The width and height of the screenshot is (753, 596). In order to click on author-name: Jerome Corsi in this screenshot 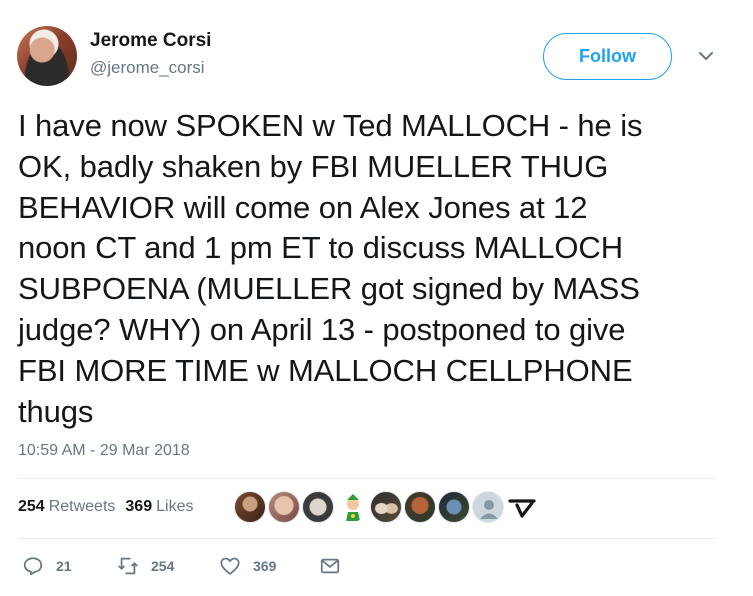, I will do `click(150, 41)`.